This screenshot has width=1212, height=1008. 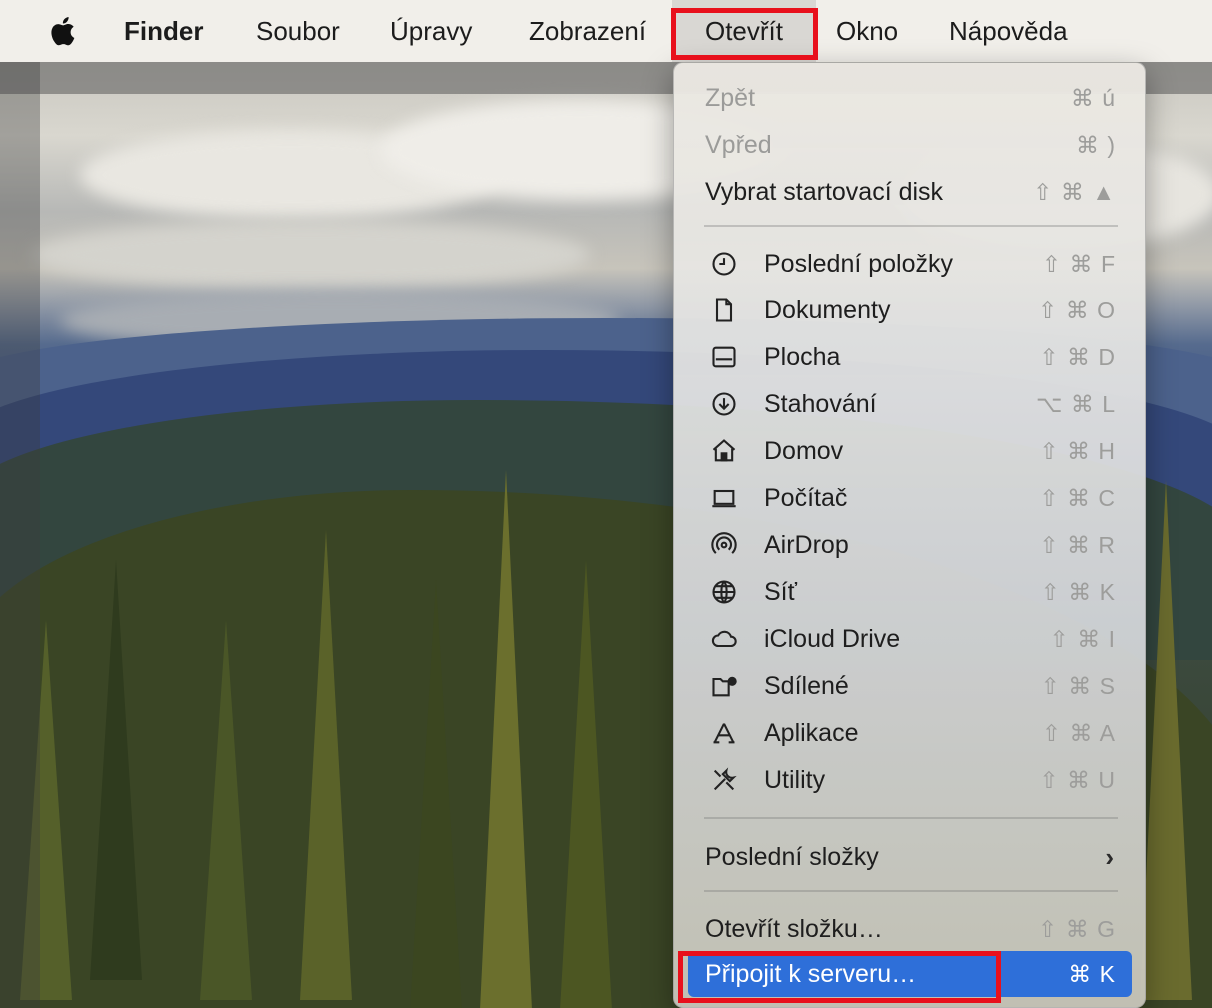 What do you see at coordinates (780, 591) in the screenshot?
I see `menu-item-label: Síť` at bounding box center [780, 591].